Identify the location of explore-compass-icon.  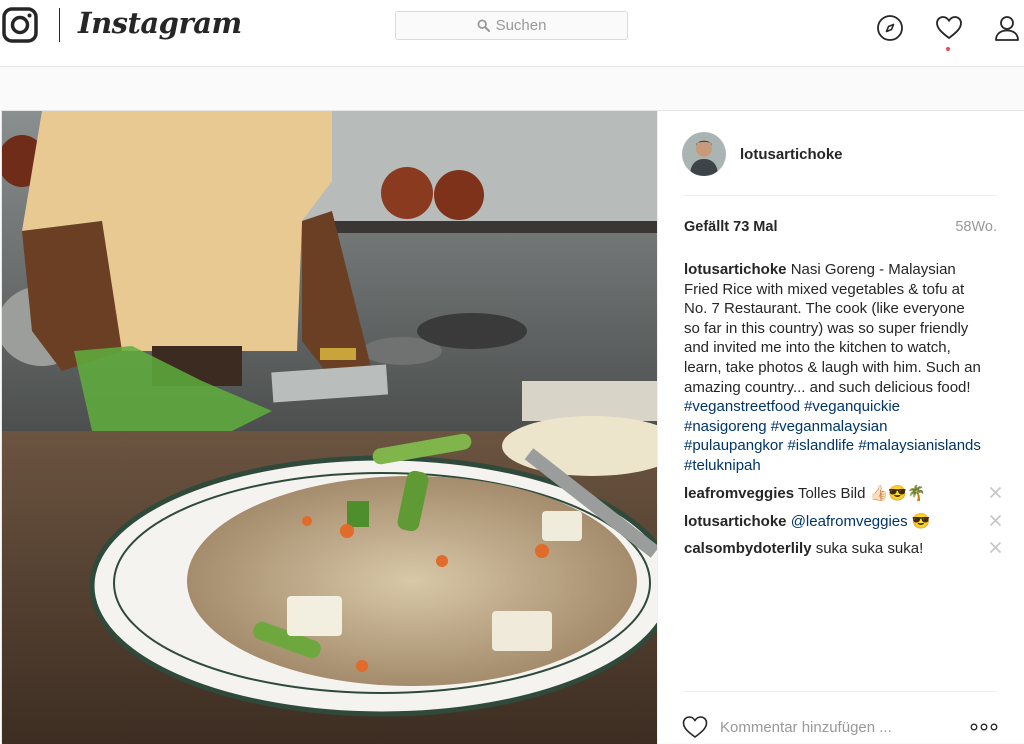
(890, 28).